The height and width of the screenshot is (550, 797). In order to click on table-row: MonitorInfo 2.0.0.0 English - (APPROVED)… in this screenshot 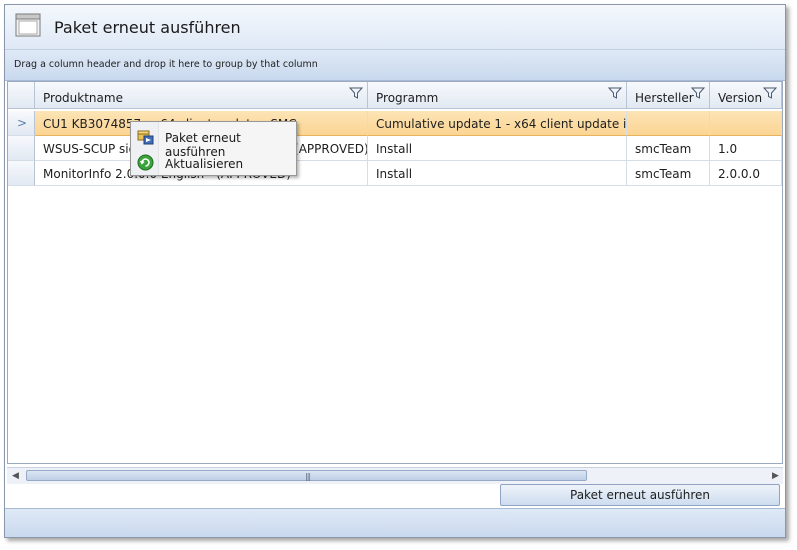, I will do `click(395, 173)`.